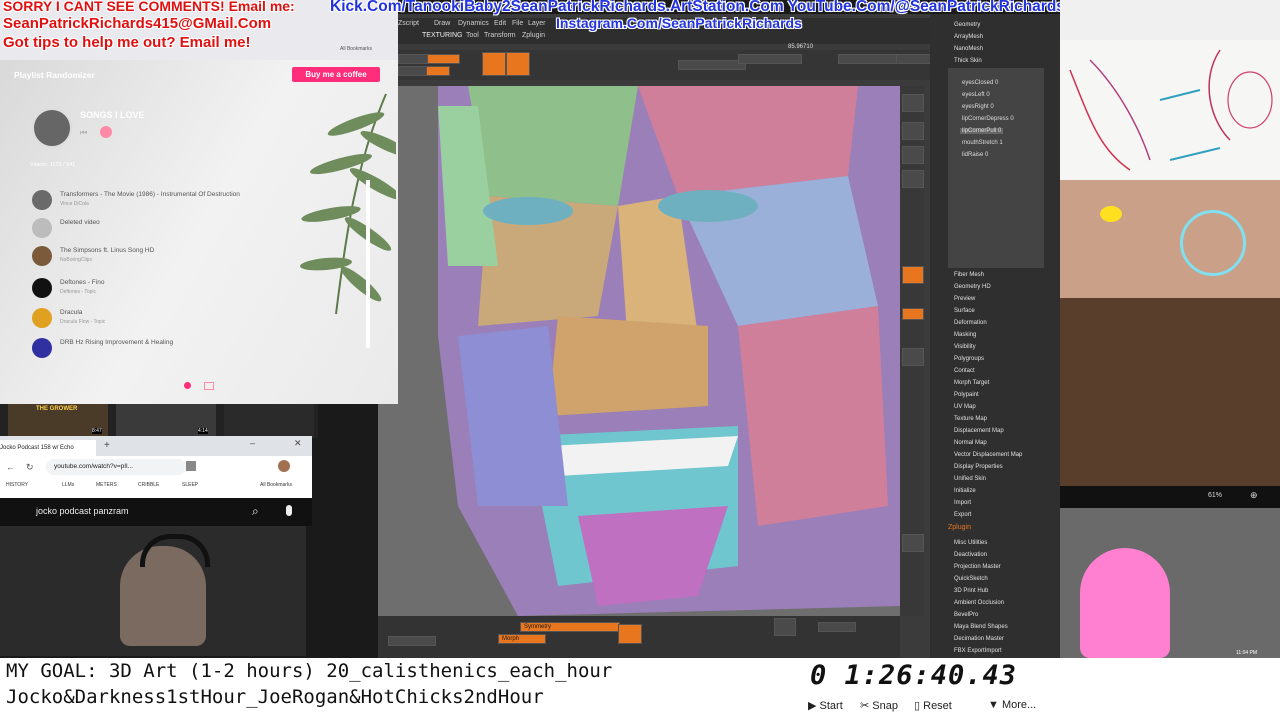 The image size is (1280, 720). I want to click on plugin-ambient-occlusion: Ambient Occlusion, so click(979, 603).